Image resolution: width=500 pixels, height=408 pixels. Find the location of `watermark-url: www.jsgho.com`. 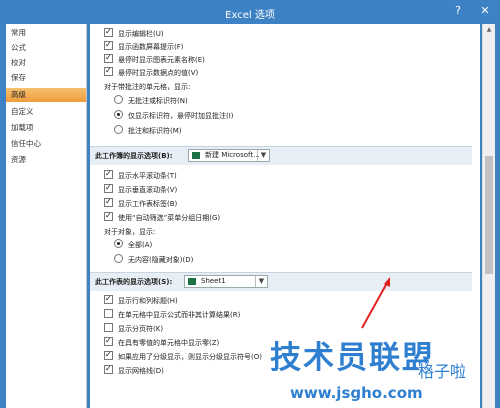

watermark-url: www.jsgho.com is located at coordinates (356, 393).